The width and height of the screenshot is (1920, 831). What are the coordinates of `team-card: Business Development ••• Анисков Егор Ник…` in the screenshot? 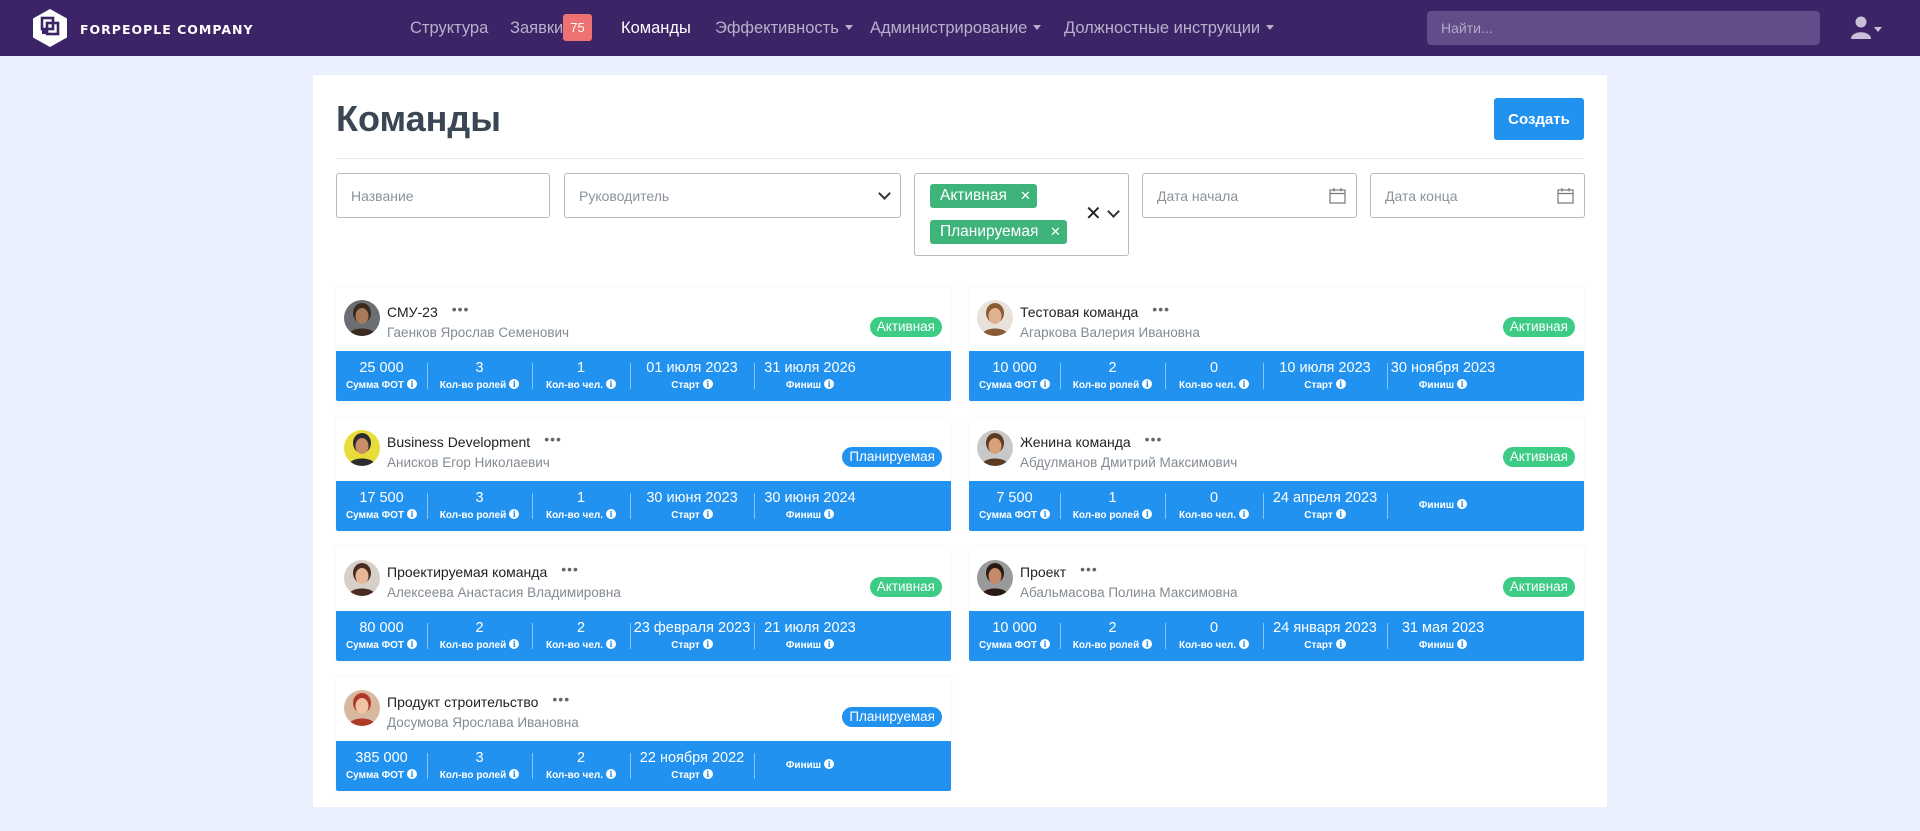 It's located at (643, 474).